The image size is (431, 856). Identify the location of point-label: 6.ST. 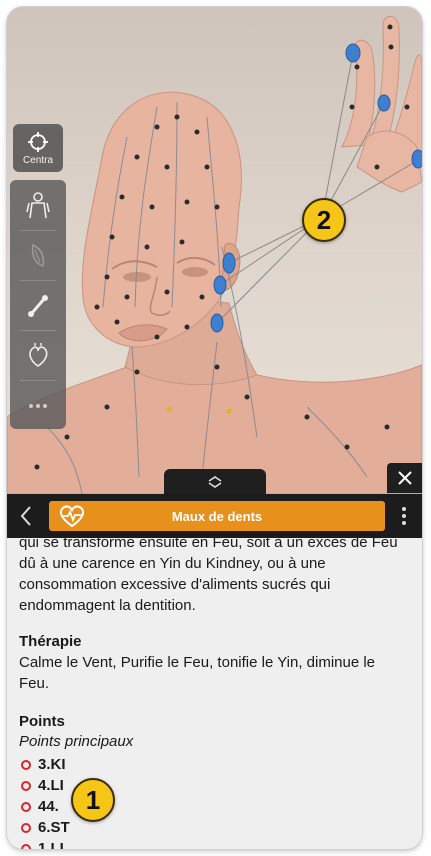
(54, 827).